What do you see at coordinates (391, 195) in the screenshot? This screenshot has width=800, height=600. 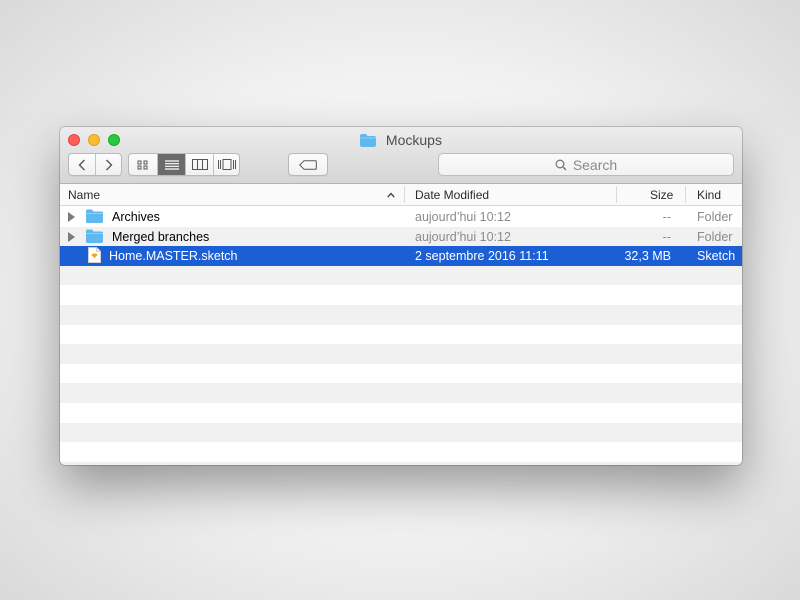 I see `sort-ascending-icon` at bounding box center [391, 195].